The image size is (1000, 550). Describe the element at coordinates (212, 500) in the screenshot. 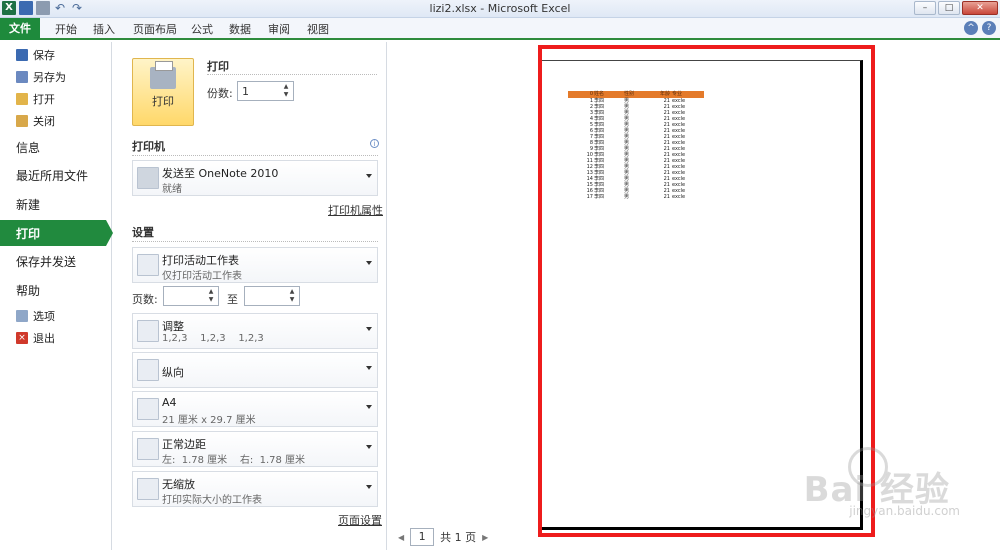

I see `scaling-sub: 打印实际大小的工作表` at that location.